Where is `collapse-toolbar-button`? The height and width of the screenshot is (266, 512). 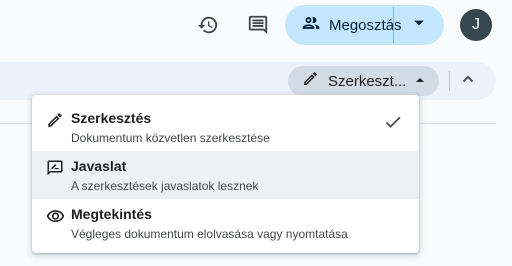 collapse-toolbar-button is located at coordinates (468, 81).